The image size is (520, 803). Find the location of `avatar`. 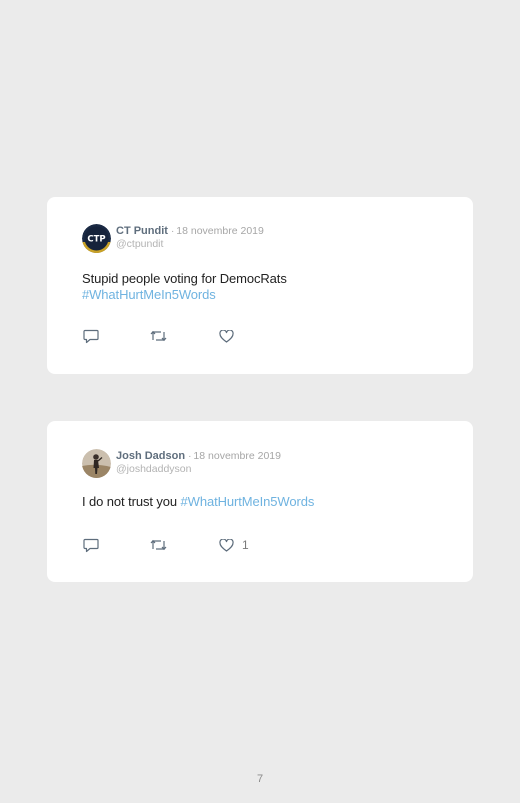

avatar is located at coordinates (96, 463).